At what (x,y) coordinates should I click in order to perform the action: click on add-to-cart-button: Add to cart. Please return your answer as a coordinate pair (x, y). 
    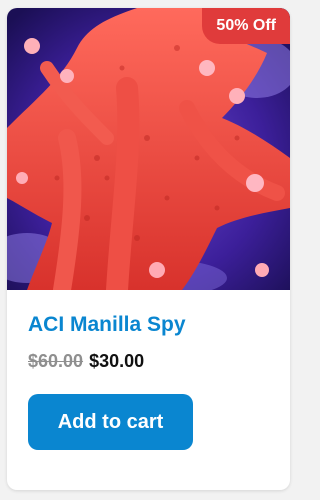
    Looking at the image, I should click on (110, 422).